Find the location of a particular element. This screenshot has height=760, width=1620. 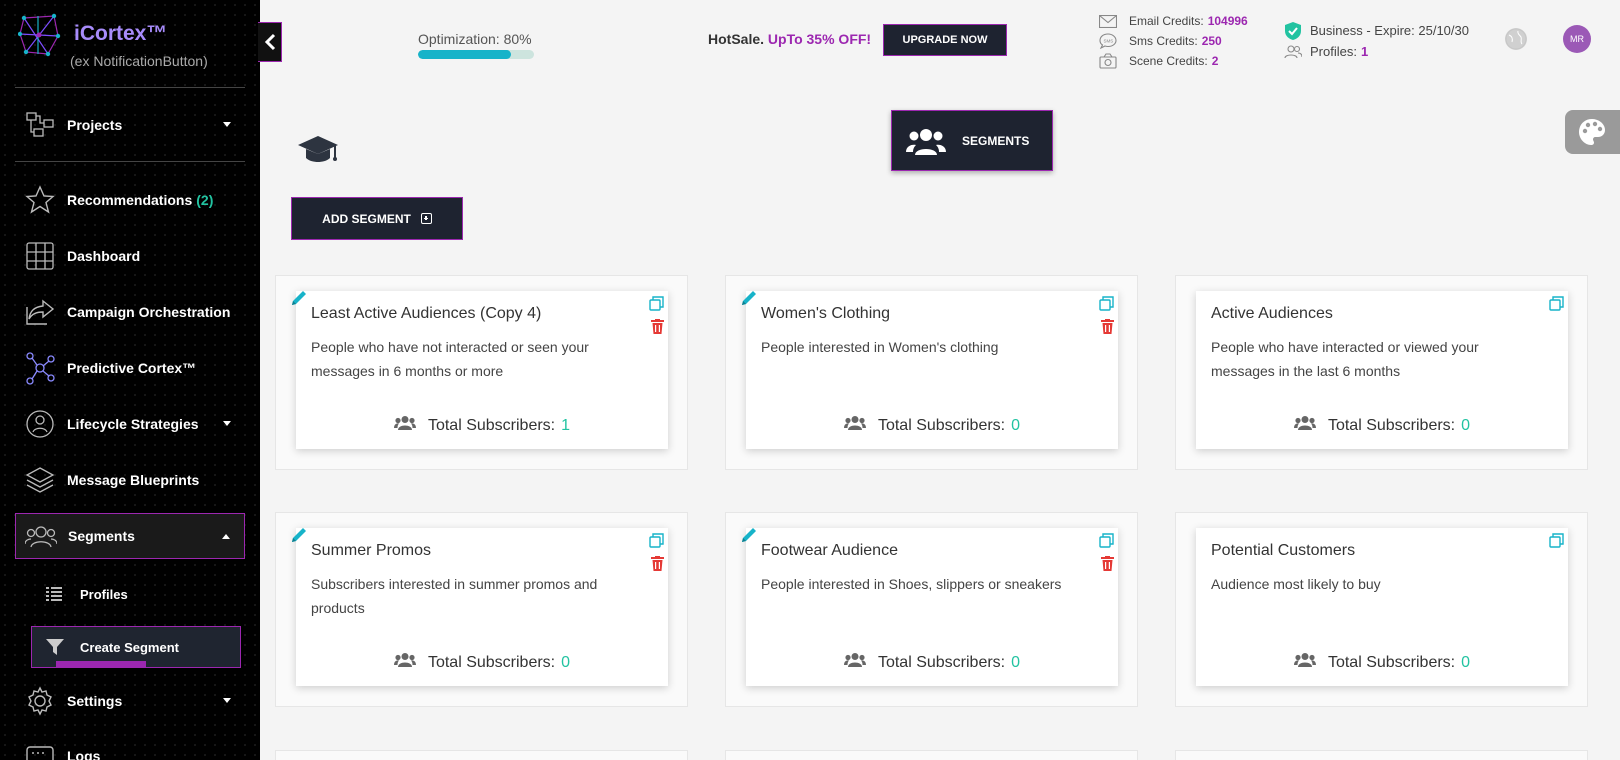

logs-icon is located at coordinates (40, 749).